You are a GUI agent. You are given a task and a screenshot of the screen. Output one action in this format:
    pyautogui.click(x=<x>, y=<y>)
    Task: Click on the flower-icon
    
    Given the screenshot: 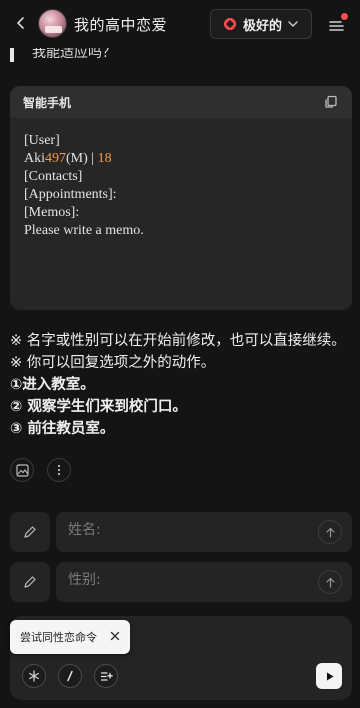 What is the action you would take?
    pyautogui.click(x=230, y=24)
    